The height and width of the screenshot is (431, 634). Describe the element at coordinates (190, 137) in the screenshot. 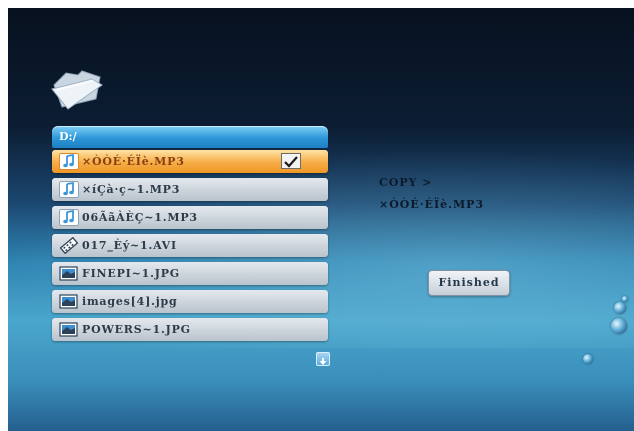

I see `current-path-bar: D:/` at that location.